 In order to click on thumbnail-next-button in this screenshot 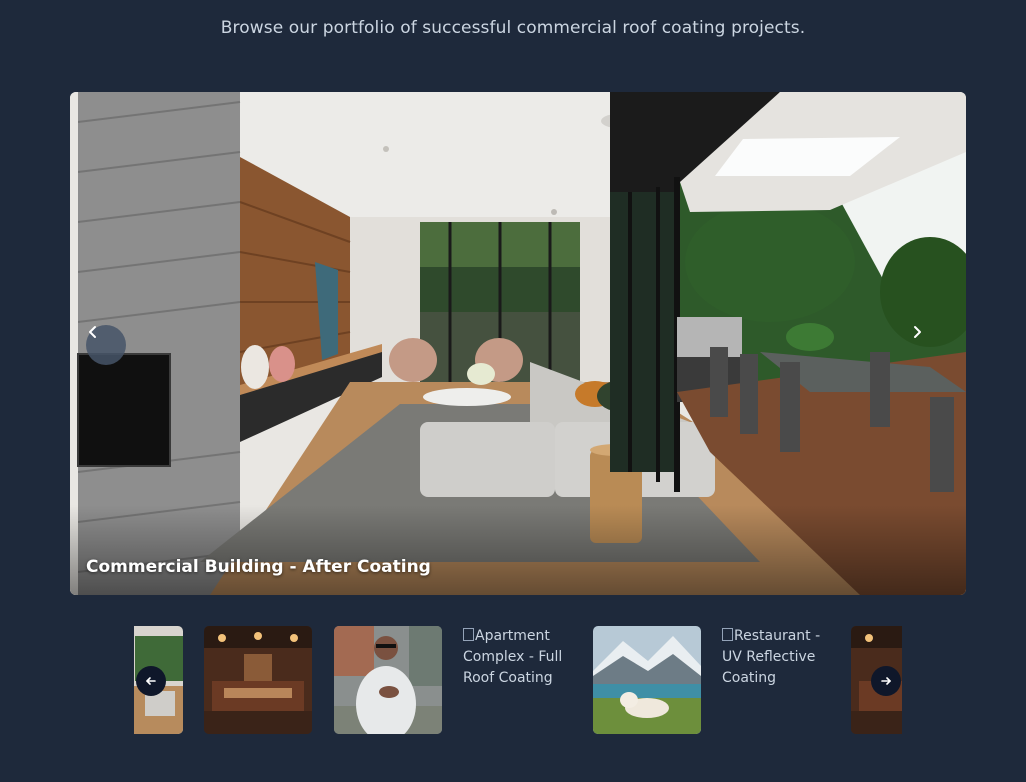, I will do `click(886, 681)`.